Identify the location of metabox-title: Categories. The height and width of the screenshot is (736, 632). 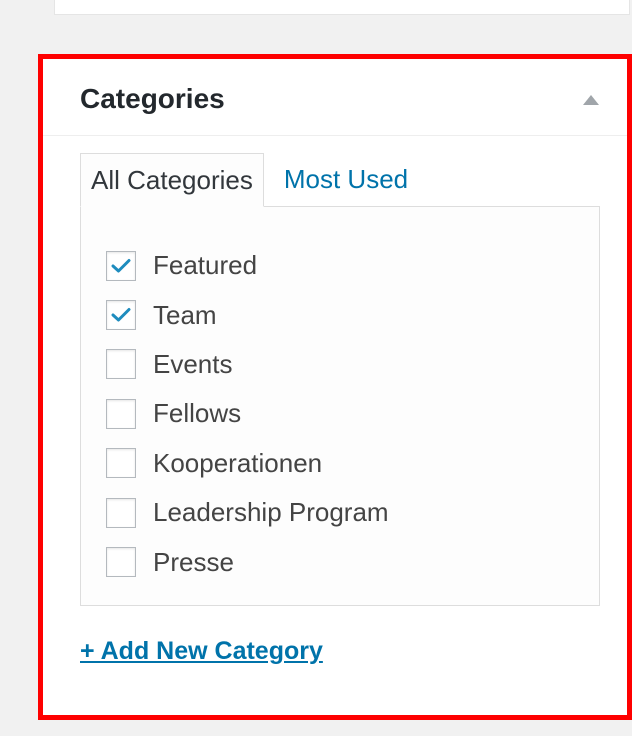
(152, 98).